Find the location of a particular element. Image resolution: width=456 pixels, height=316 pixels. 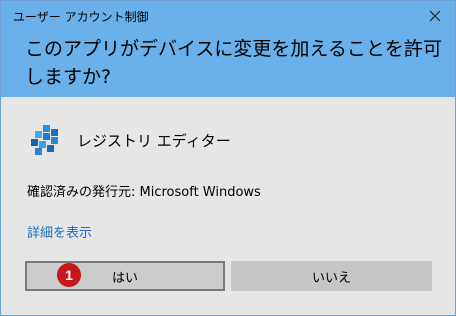

registry-editor-icon is located at coordinates (44, 140).